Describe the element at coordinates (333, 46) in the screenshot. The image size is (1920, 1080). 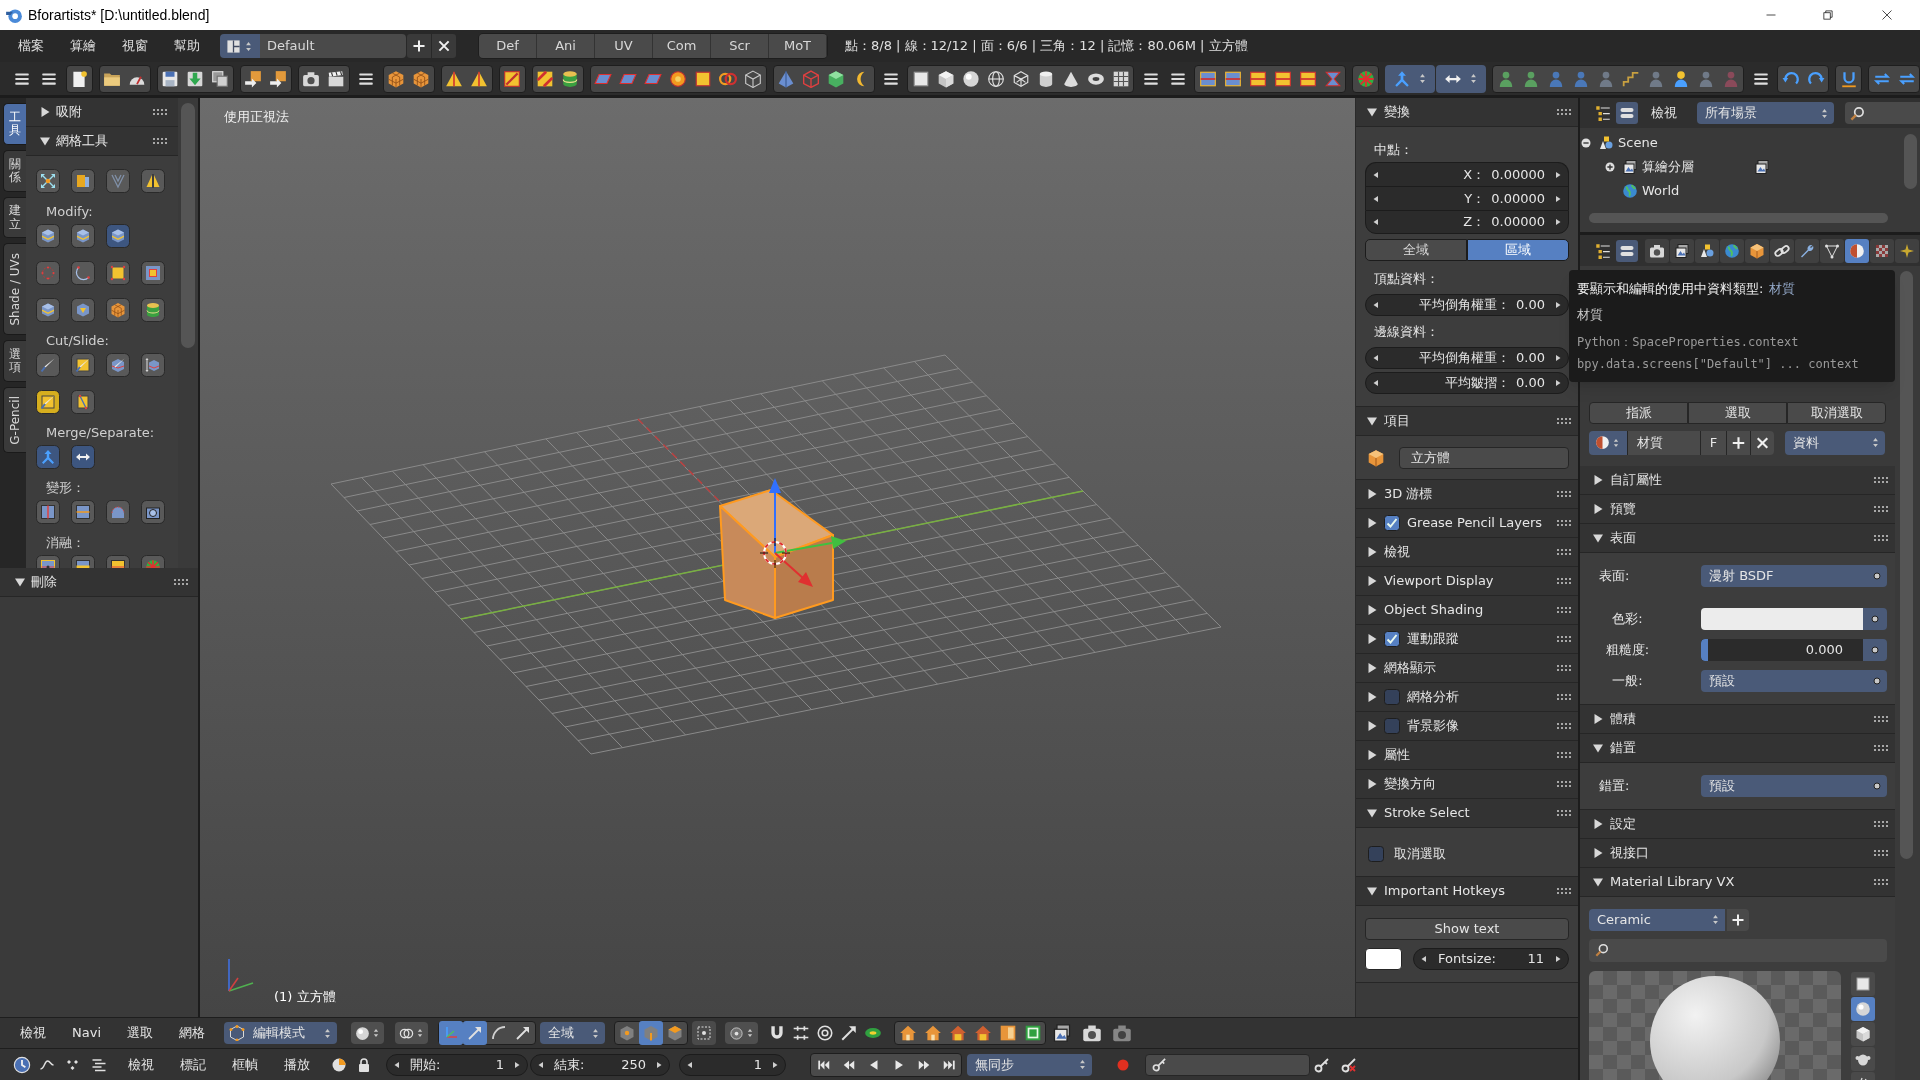
I see `layout-name-field: Default` at that location.